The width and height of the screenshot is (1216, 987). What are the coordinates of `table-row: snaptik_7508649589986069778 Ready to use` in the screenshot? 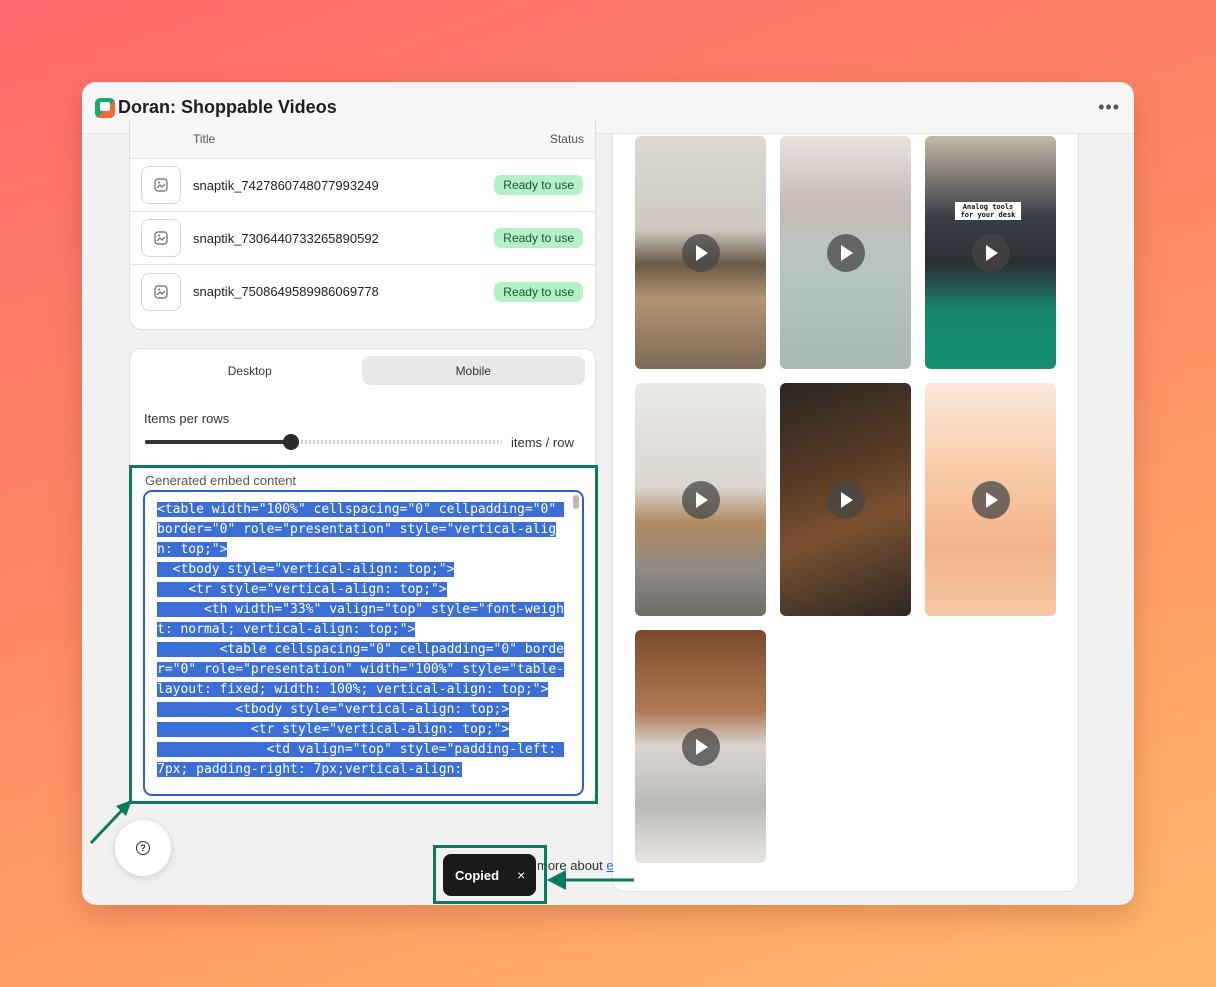 It's located at (362, 291).